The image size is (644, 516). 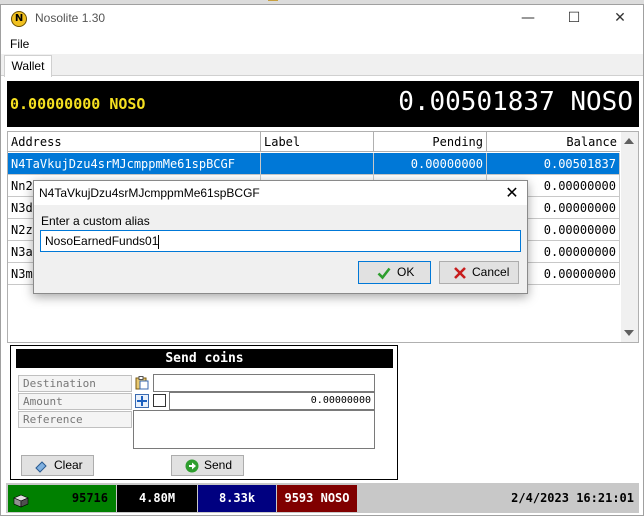 I want to click on destination-input, so click(x=264, y=383).